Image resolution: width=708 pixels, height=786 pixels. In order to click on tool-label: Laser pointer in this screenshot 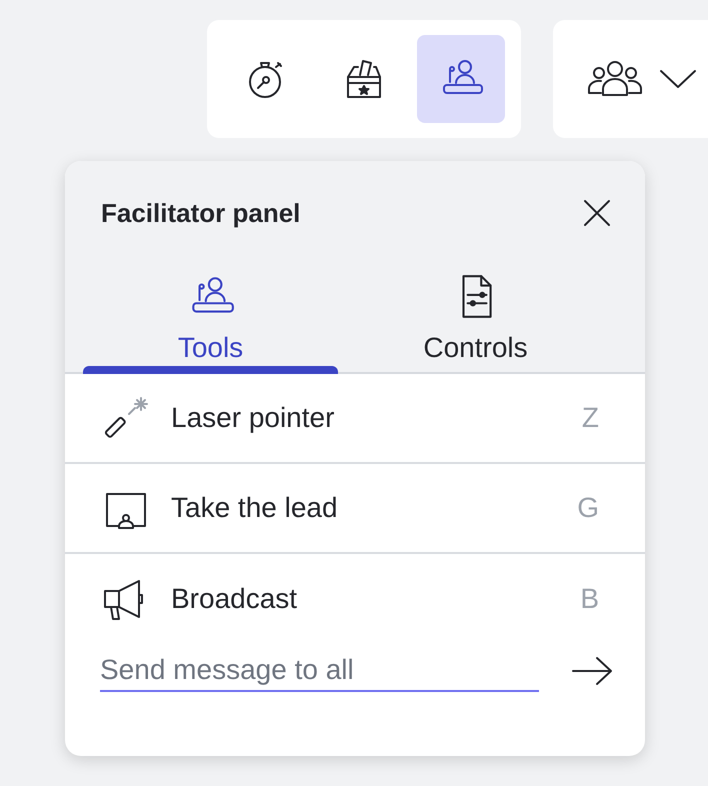, I will do `click(253, 418)`.